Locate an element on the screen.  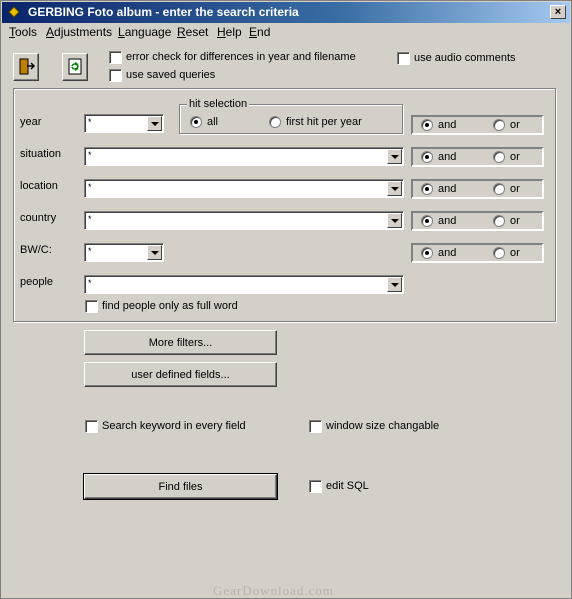
bwc-combo: * is located at coordinates (124, 252).